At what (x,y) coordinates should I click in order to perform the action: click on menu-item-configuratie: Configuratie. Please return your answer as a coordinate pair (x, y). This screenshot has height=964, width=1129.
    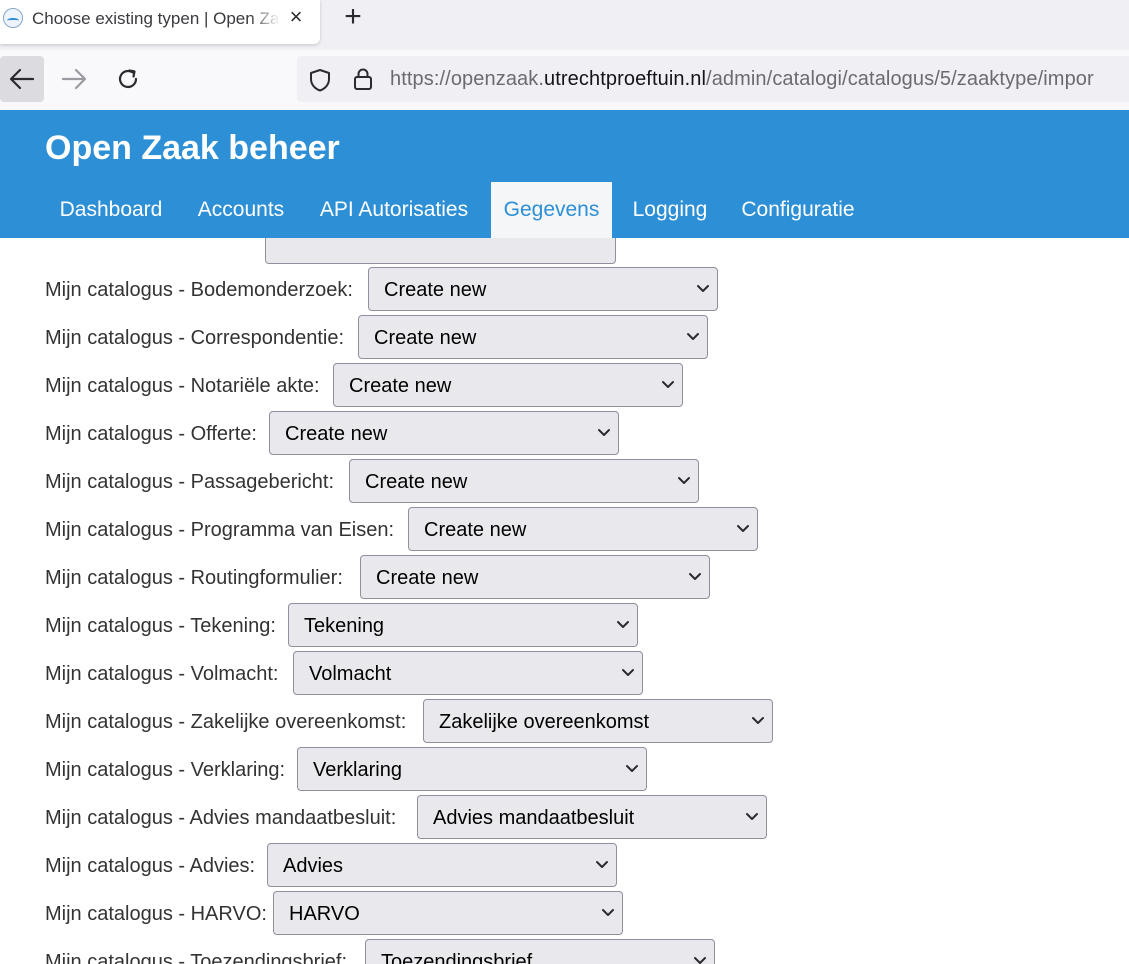
    Looking at the image, I should click on (798, 210).